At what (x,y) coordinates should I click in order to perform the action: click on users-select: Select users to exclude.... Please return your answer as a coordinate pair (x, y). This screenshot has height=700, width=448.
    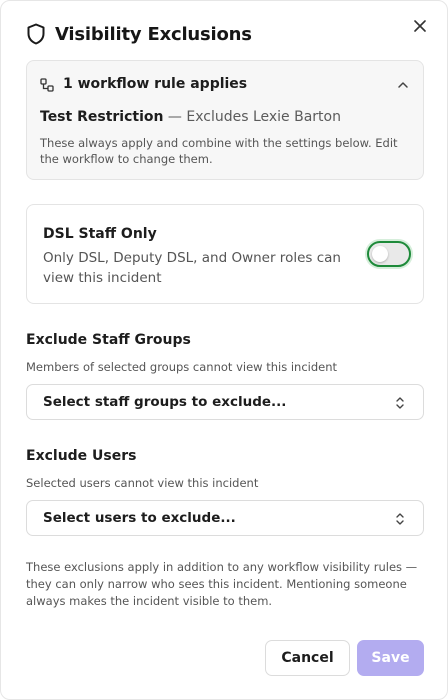
    Looking at the image, I should click on (225, 518).